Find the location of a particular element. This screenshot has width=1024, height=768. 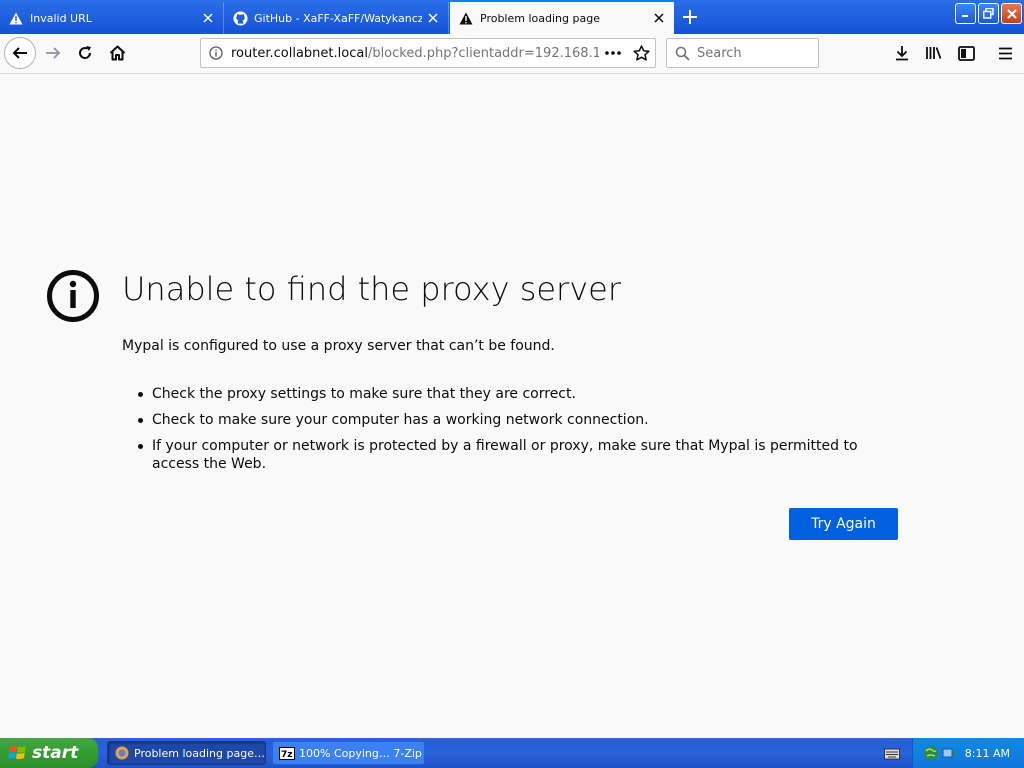

sidebar-button is located at coordinates (966, 53).